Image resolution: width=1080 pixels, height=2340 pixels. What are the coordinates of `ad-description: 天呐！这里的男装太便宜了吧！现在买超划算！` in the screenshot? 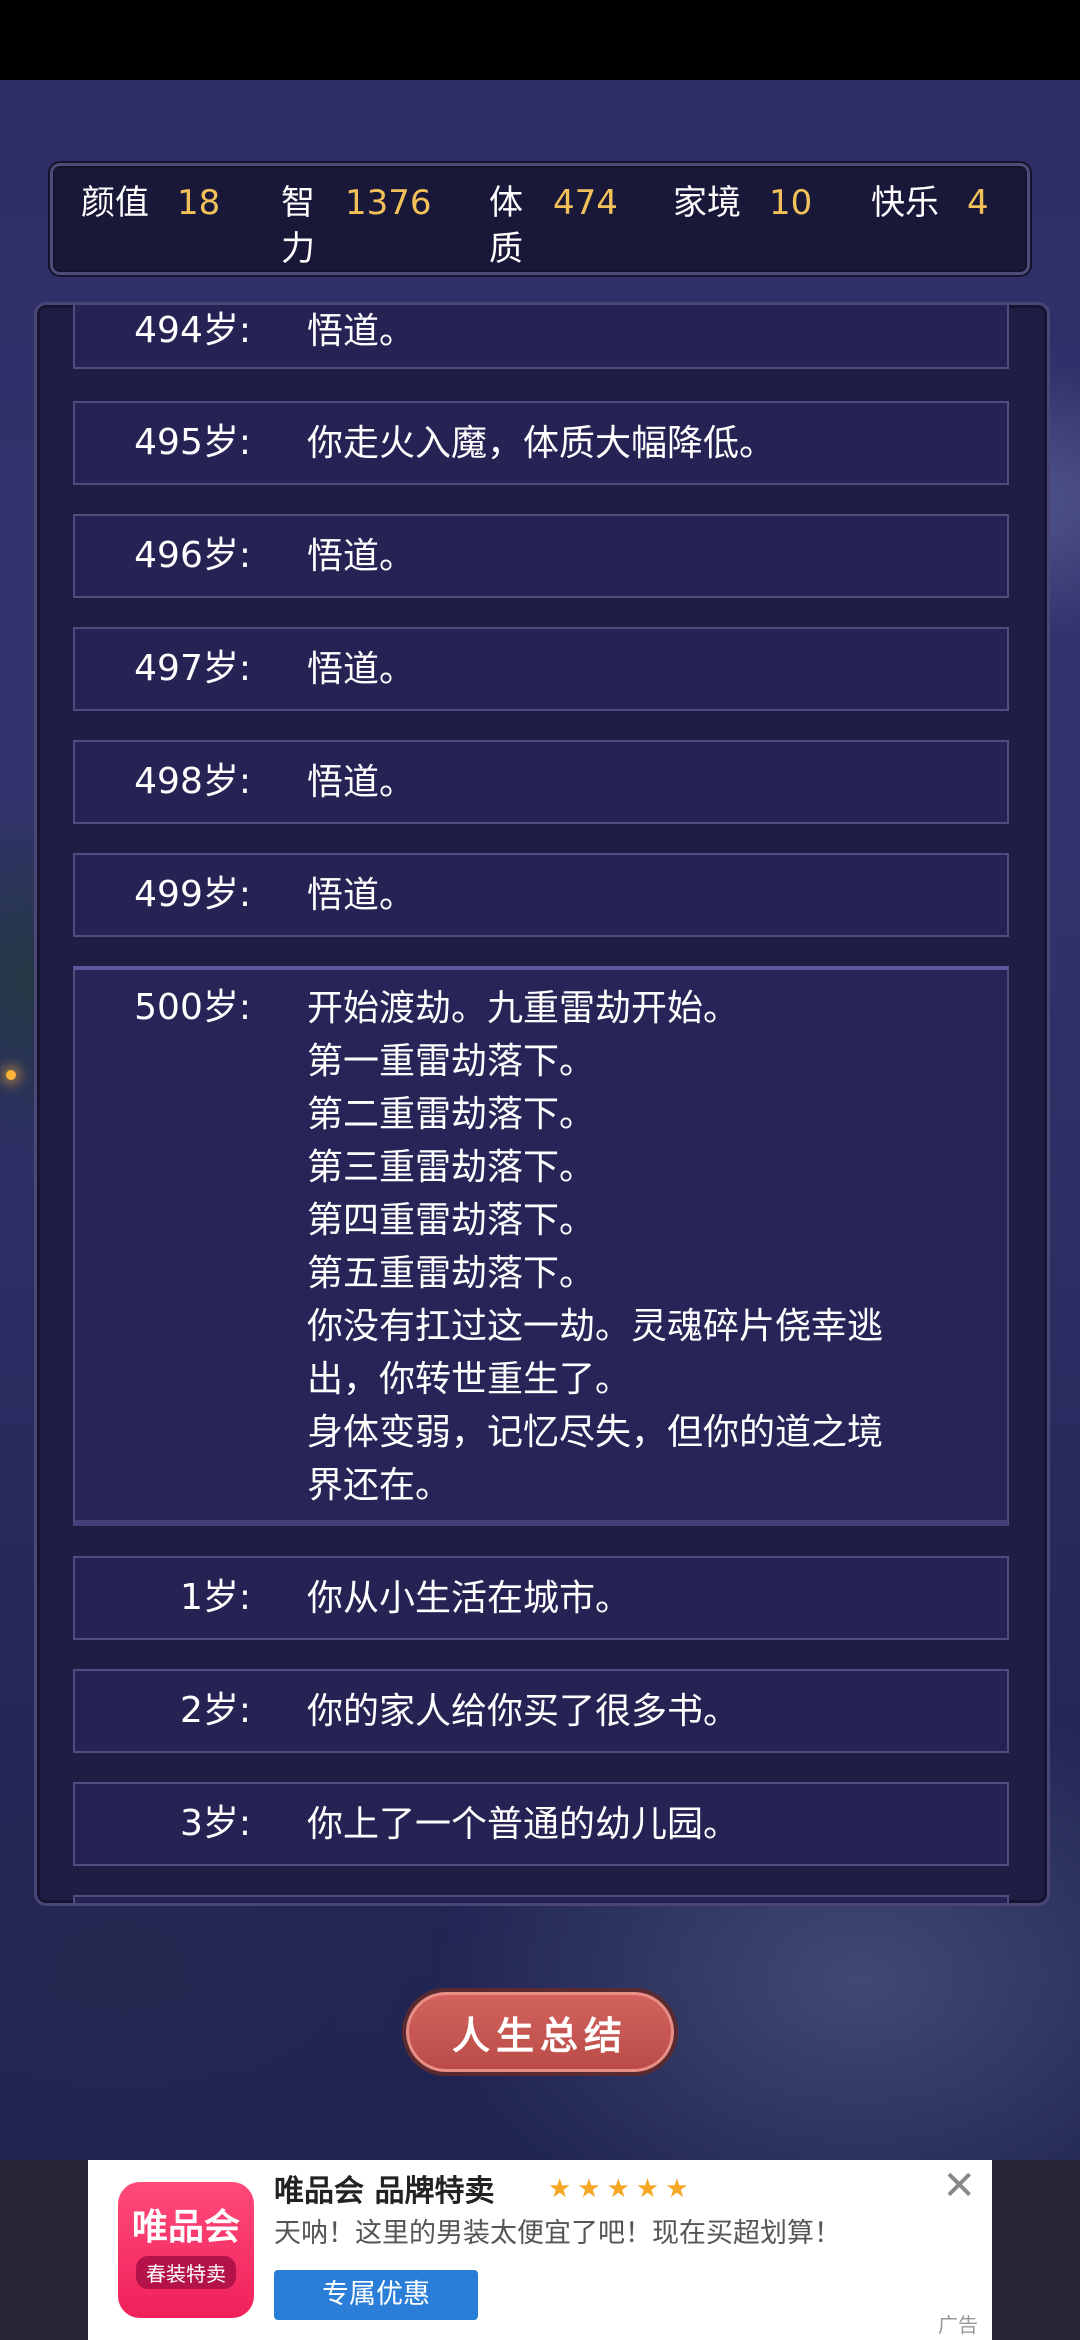 It's located at (557, 2233).